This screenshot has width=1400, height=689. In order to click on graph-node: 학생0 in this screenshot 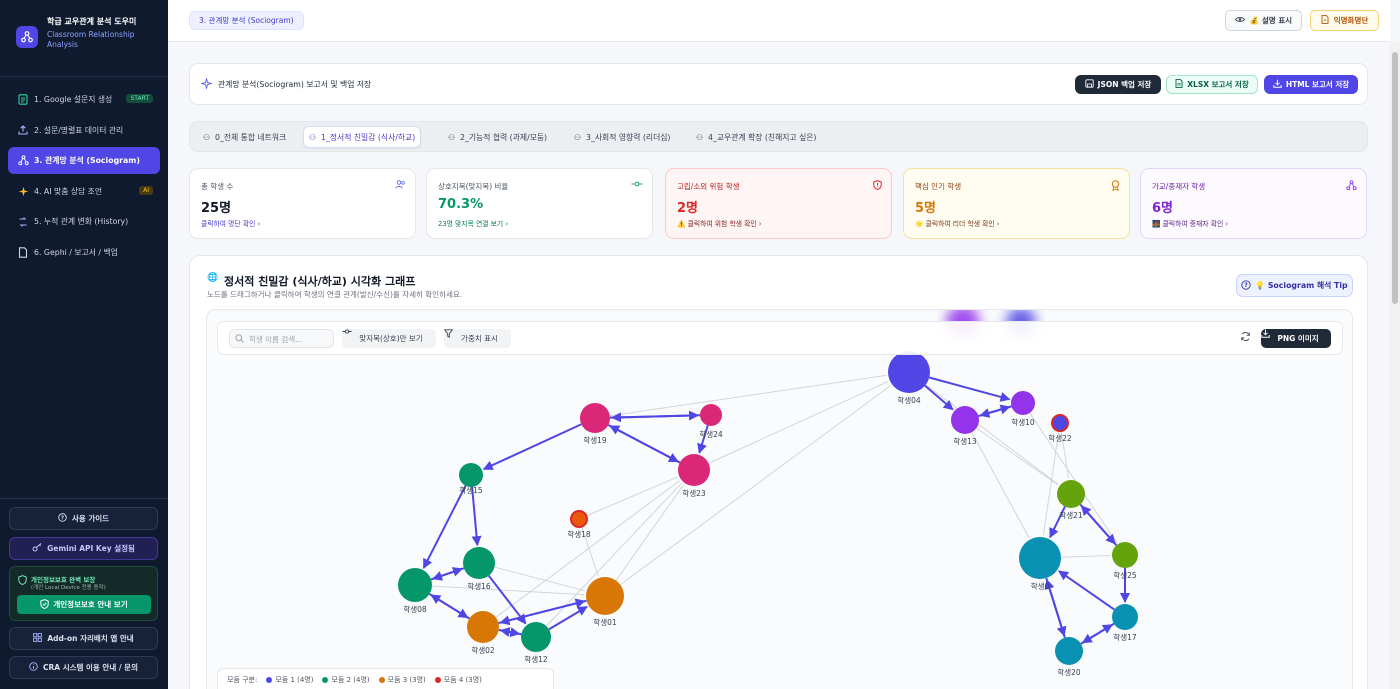, I will do `click(1040, 564)`.